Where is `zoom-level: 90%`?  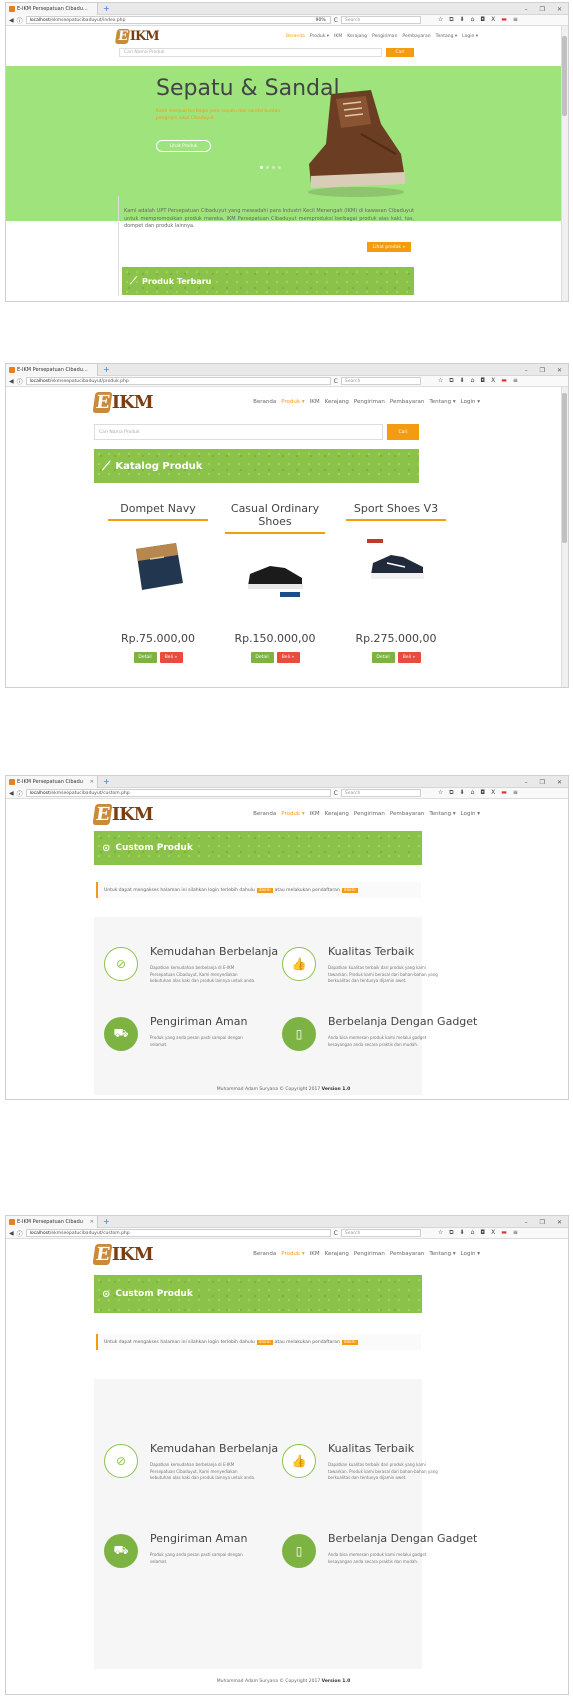
zoom-level: 90% is located at coordinates (321, 20).